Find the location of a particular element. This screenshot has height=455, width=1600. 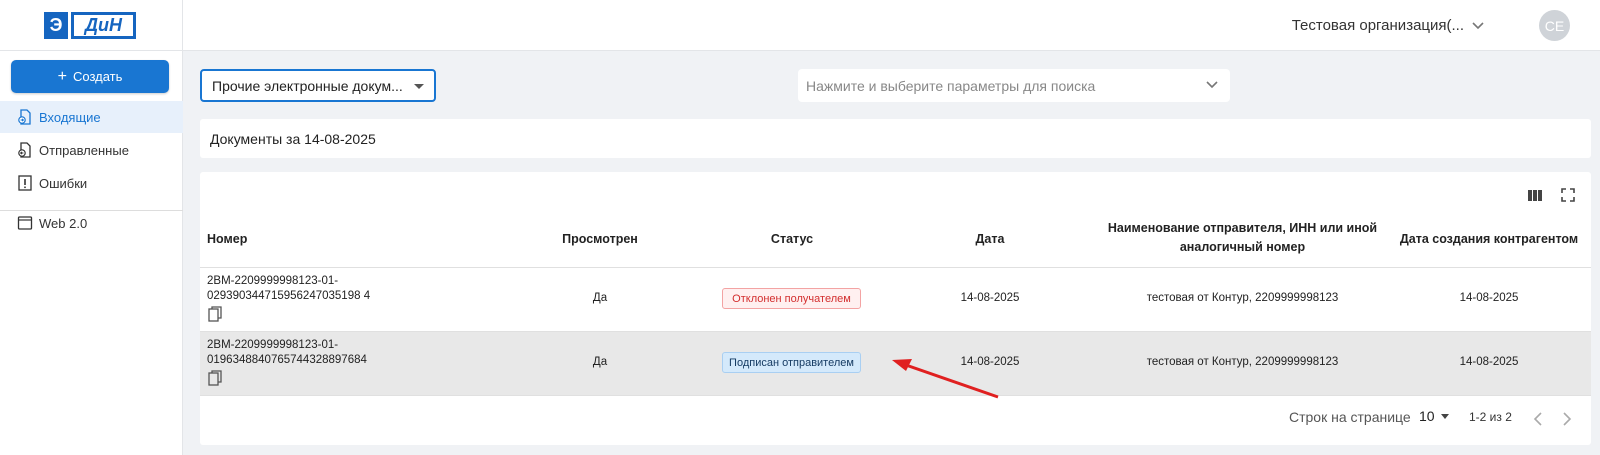

plus-icon: + is located at coordinates (62, 76).